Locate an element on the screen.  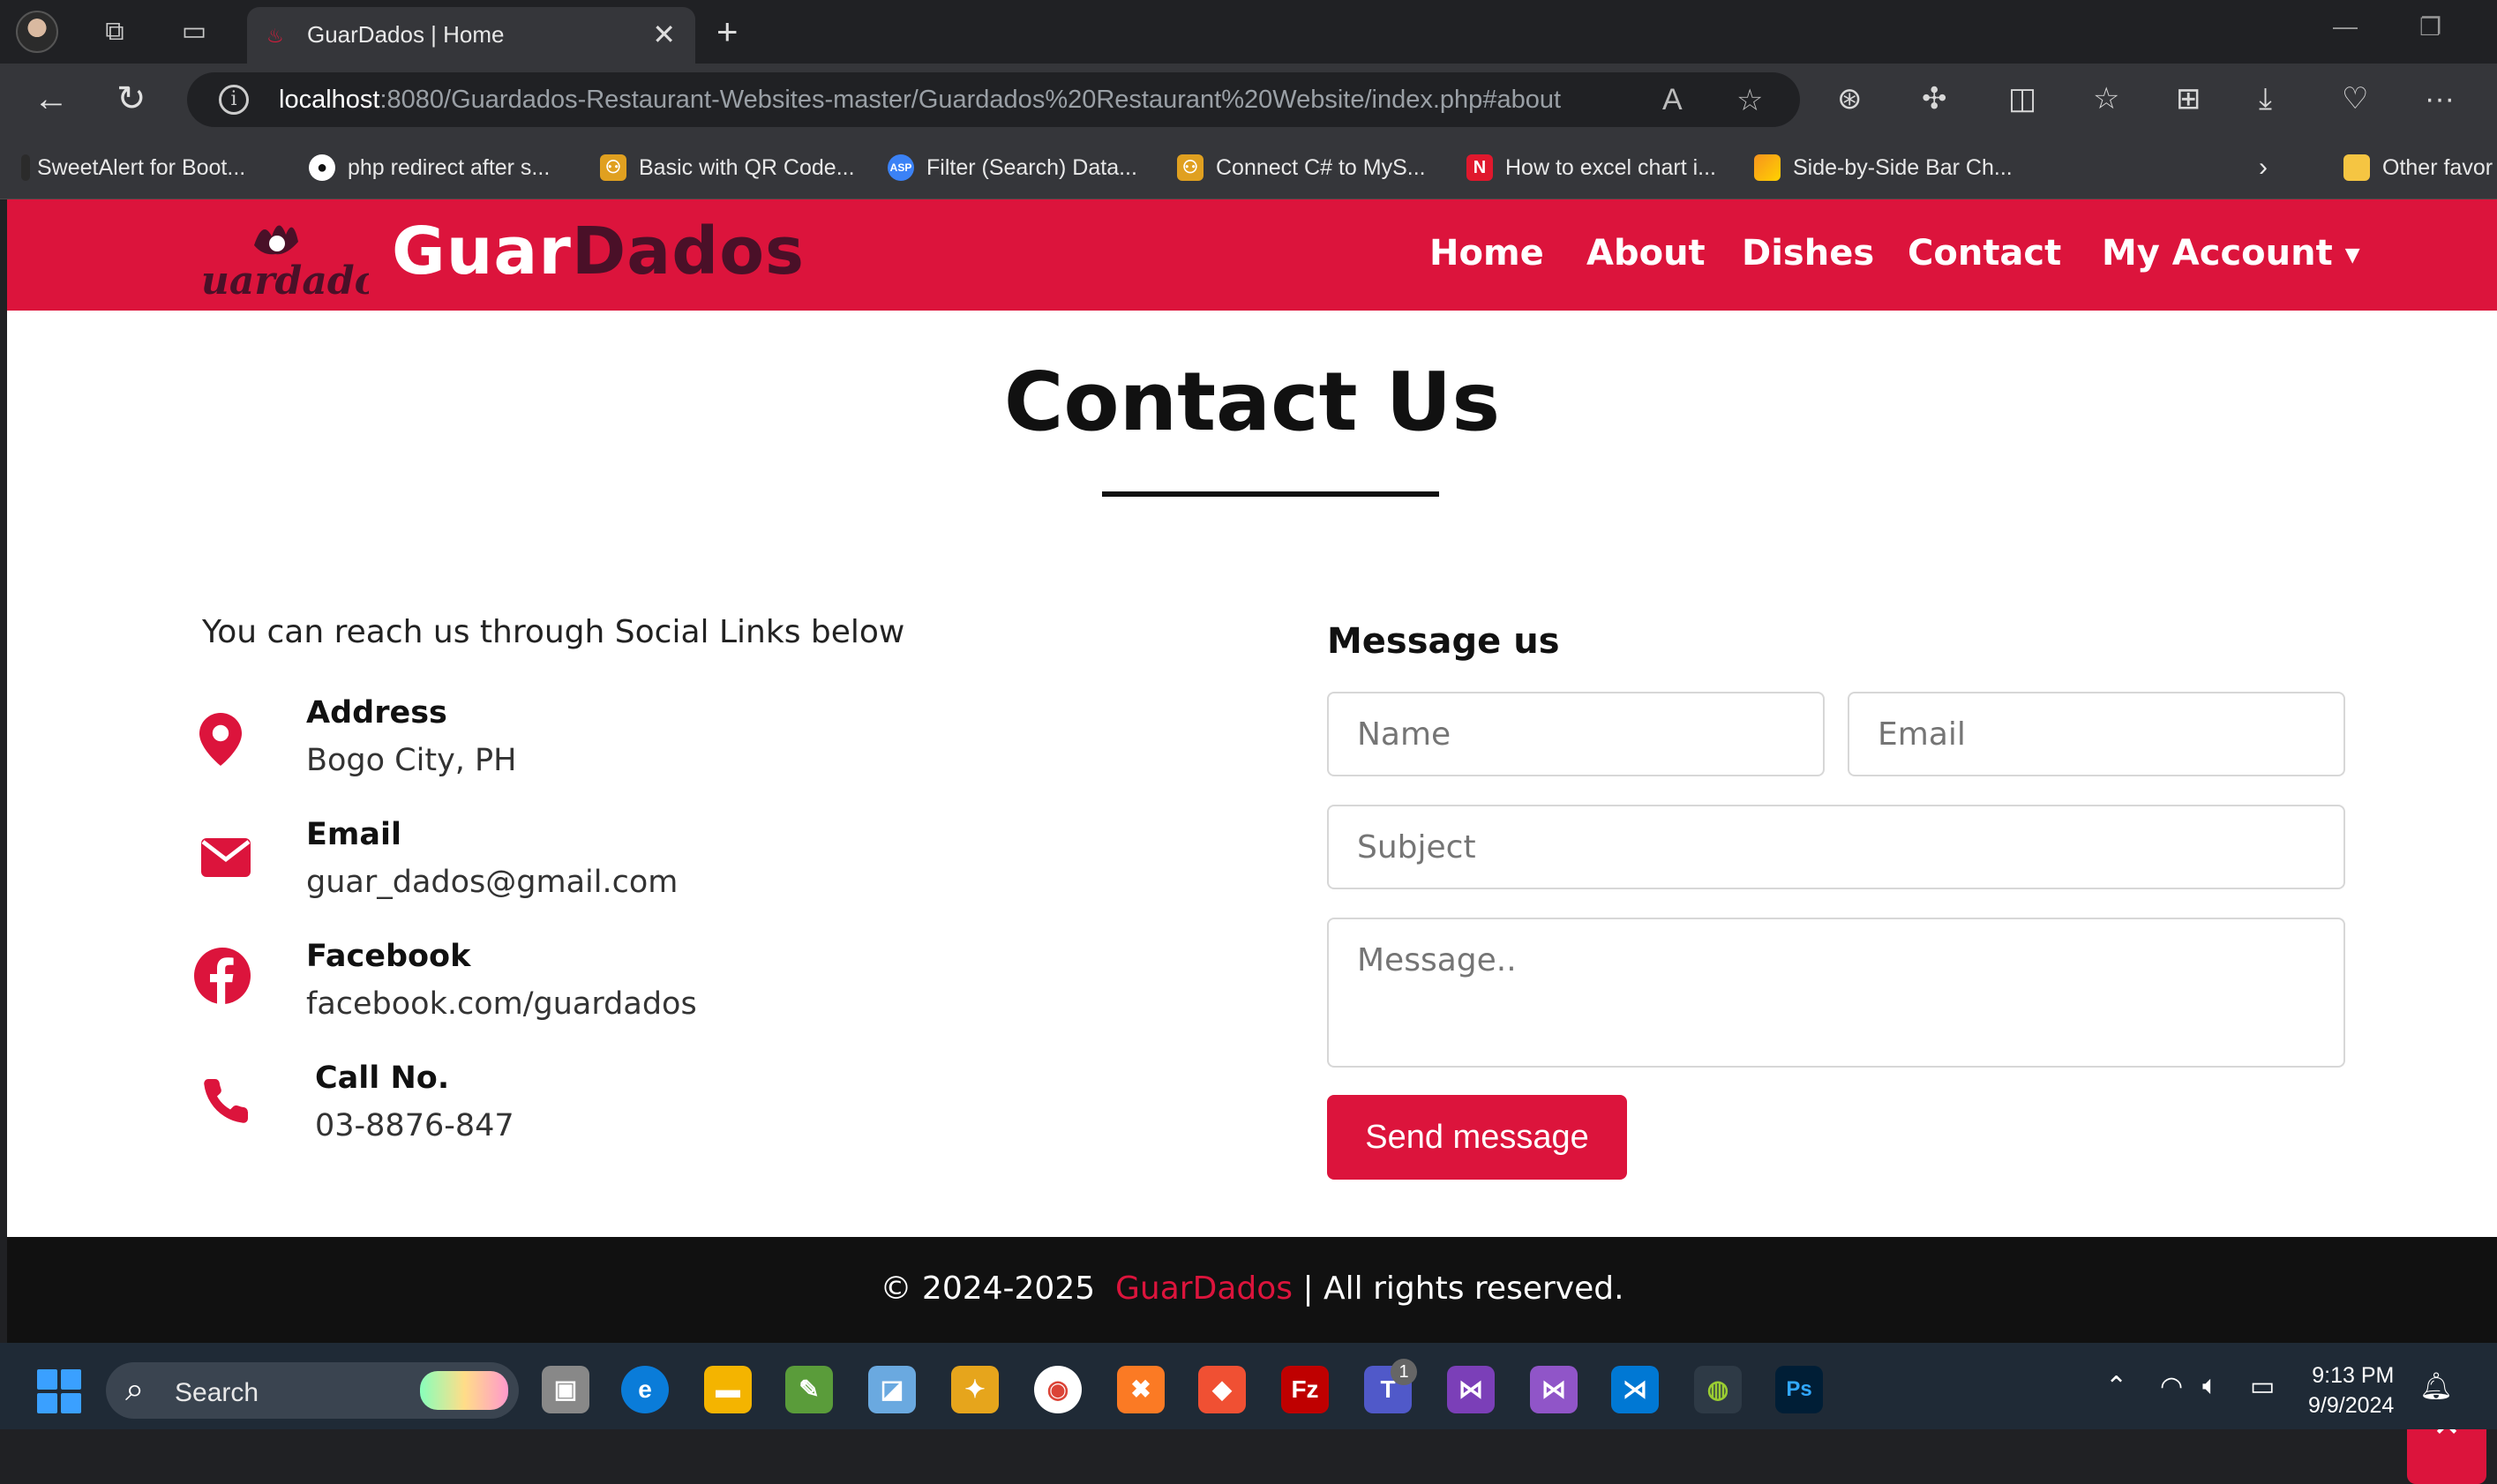
file-explorer-icon: ▬ is located at coordinates (728, 1389).